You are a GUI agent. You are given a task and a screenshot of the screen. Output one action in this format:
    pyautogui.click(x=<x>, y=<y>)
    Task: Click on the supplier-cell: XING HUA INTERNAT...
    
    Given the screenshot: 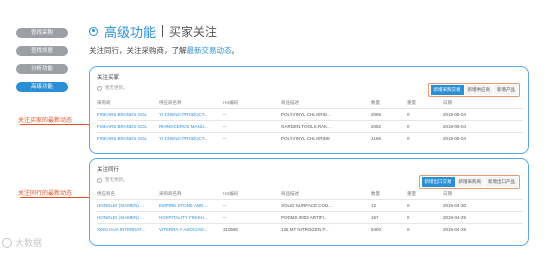 What is the action you would take?
    pyautogui.click(x=128, y=228)
    